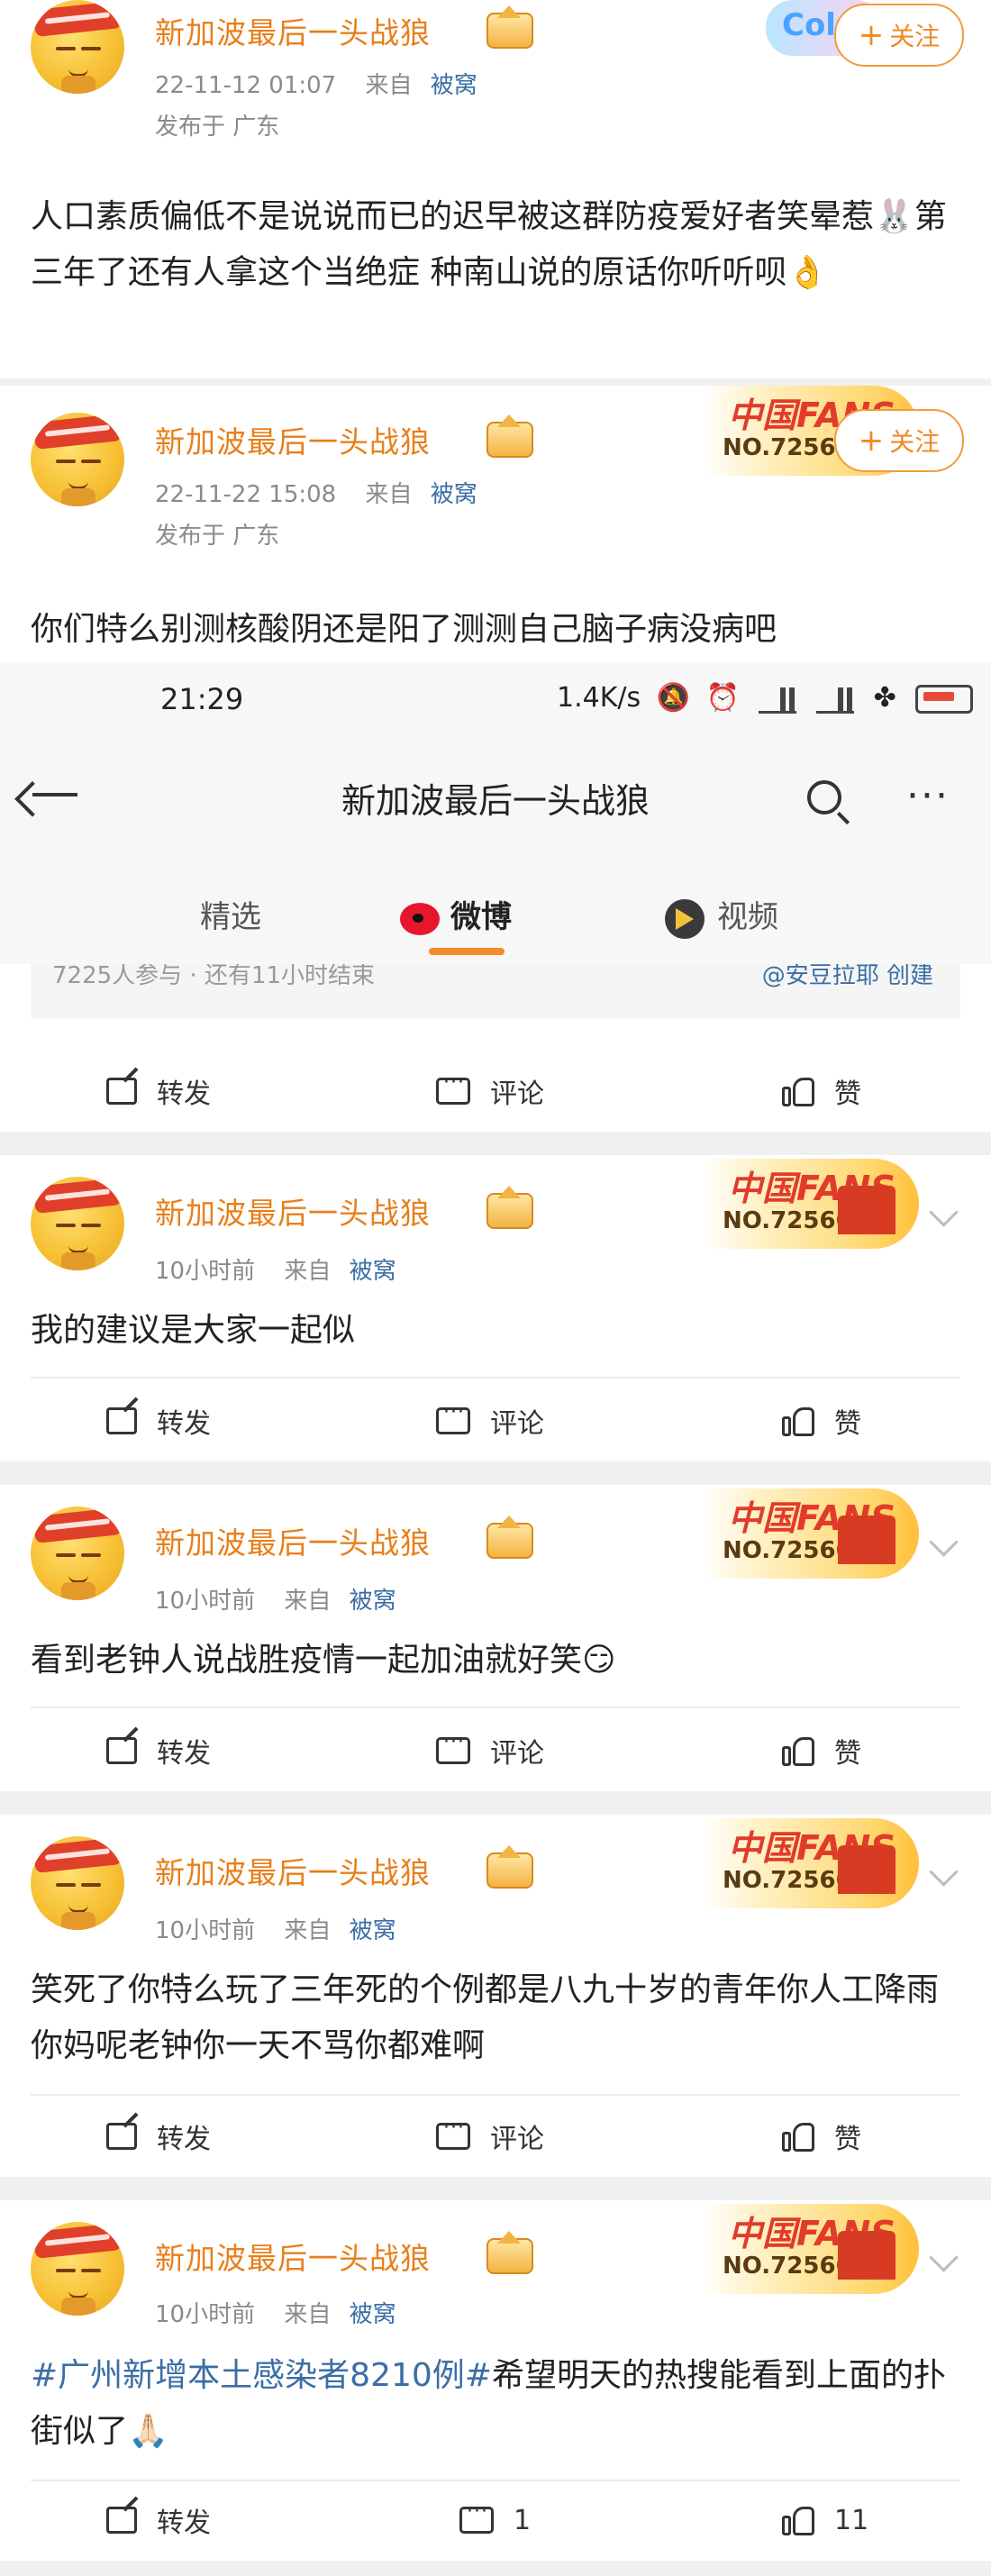 This screenshot has height=2576, width=991. What do you see at coordinates (420, 918) in the screenshot?
I see `weibo-logo-icon` at bounding box center [420, 918].